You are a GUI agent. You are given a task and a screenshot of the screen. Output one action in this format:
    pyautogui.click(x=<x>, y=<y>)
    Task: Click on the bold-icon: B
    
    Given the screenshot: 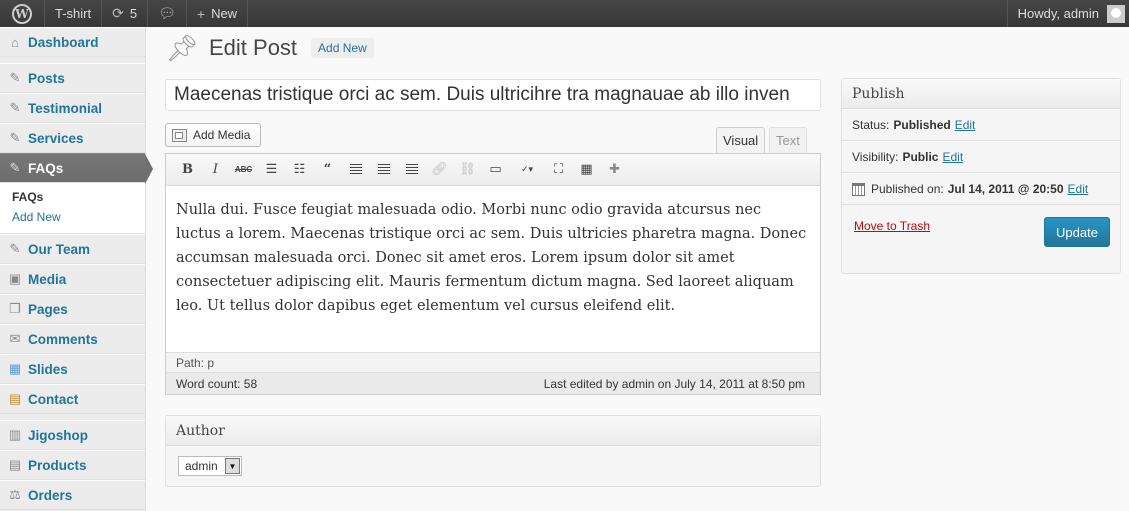 What is the action you would take?
    pyautogui.click(x=187, y=170)
    